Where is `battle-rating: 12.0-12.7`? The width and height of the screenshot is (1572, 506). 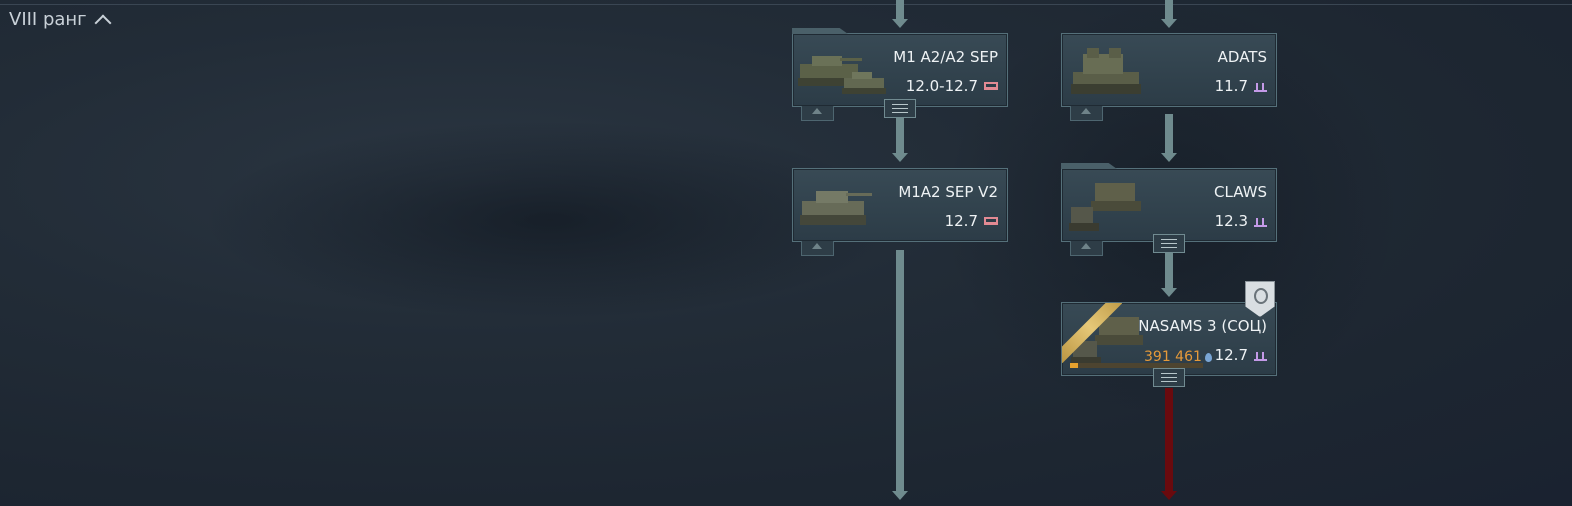 battle-rating: 12.0-12.7 is located at coordinates (952, 86).